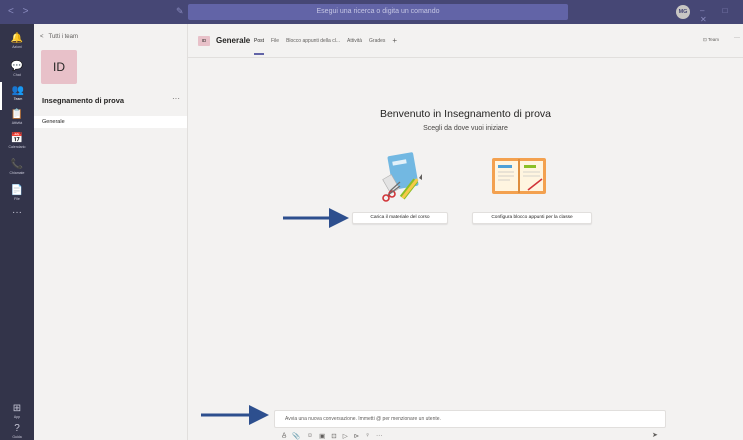 The height and width of the screenshot is (440, 743). I want to click on format-icon: A̲, so click(284, 436).